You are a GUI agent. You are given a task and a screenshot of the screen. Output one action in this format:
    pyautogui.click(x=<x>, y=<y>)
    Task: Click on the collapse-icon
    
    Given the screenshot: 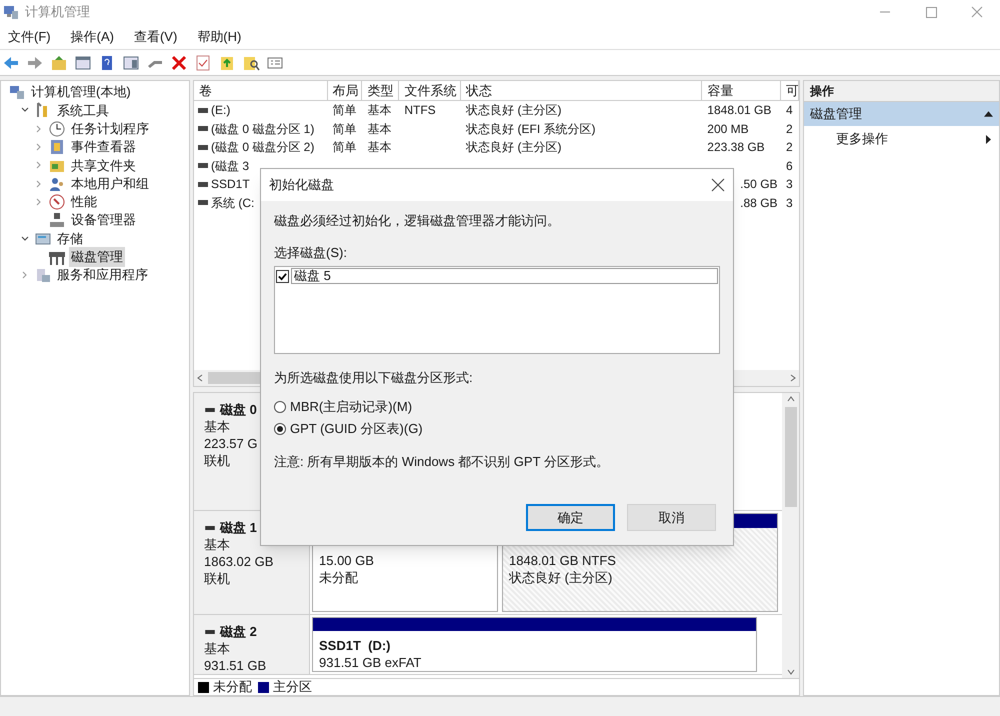 What is the action you would take?
    pyautogui.click(x=988, y=114)
    